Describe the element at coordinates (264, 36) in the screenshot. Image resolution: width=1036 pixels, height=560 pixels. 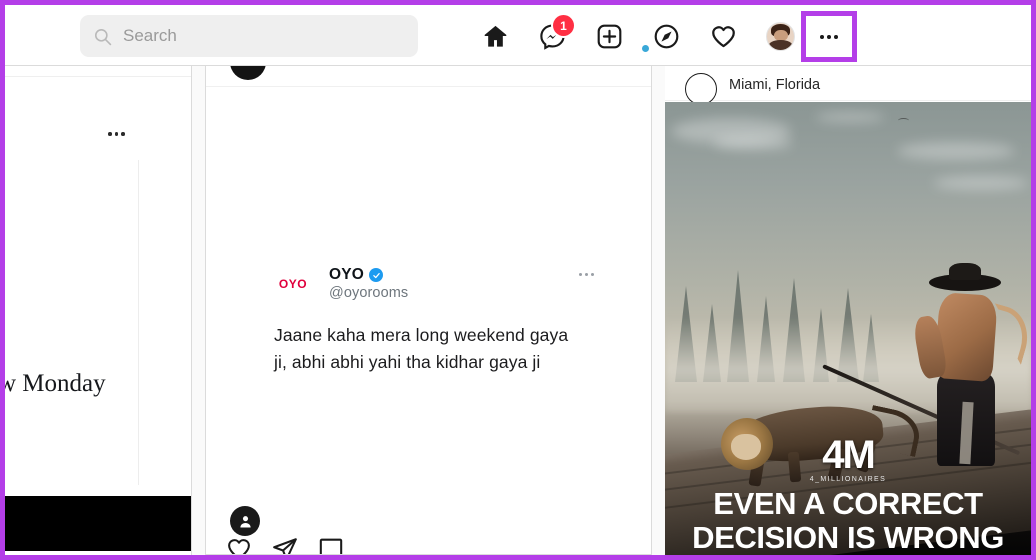
I see `search-input` at that location.